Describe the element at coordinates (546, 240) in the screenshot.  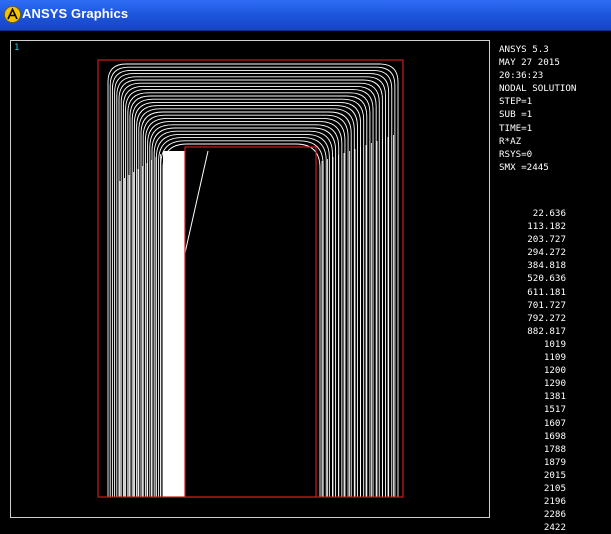
I see `legend-value: 203.727` at that location.